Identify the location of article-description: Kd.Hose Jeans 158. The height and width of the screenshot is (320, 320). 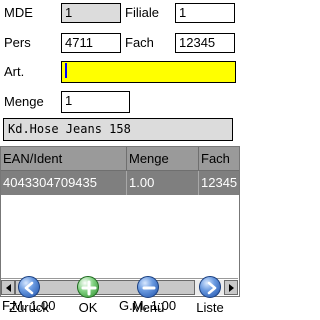
(118, 129).